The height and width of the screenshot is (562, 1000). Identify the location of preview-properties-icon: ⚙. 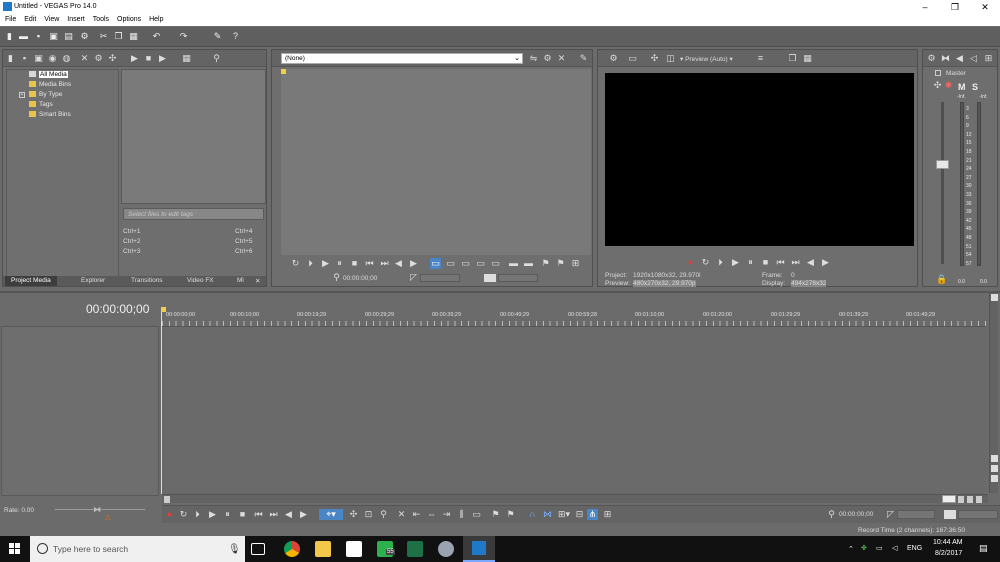
(613, 58).